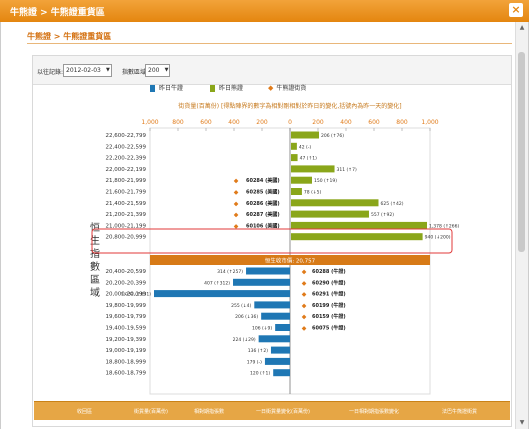 The image size is (529, 429). I want to click on bar-value-label: 136 (↑2), so click(258, 351).